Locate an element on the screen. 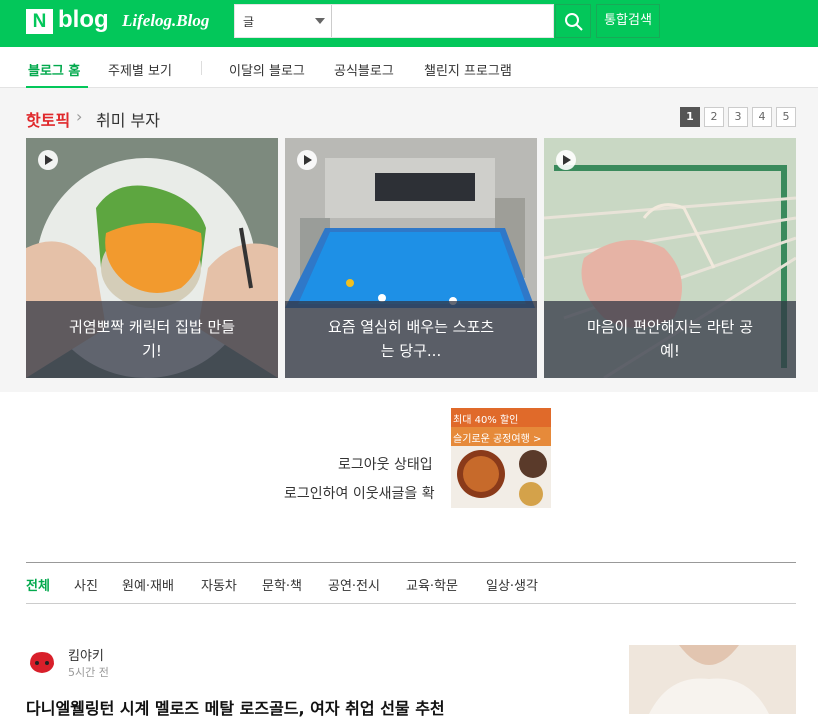  post-author: 킴야키 is located at coordinates (86, 654).